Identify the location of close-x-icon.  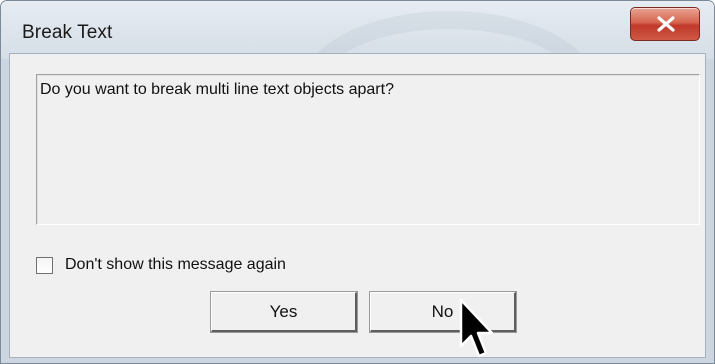
(666, 24).